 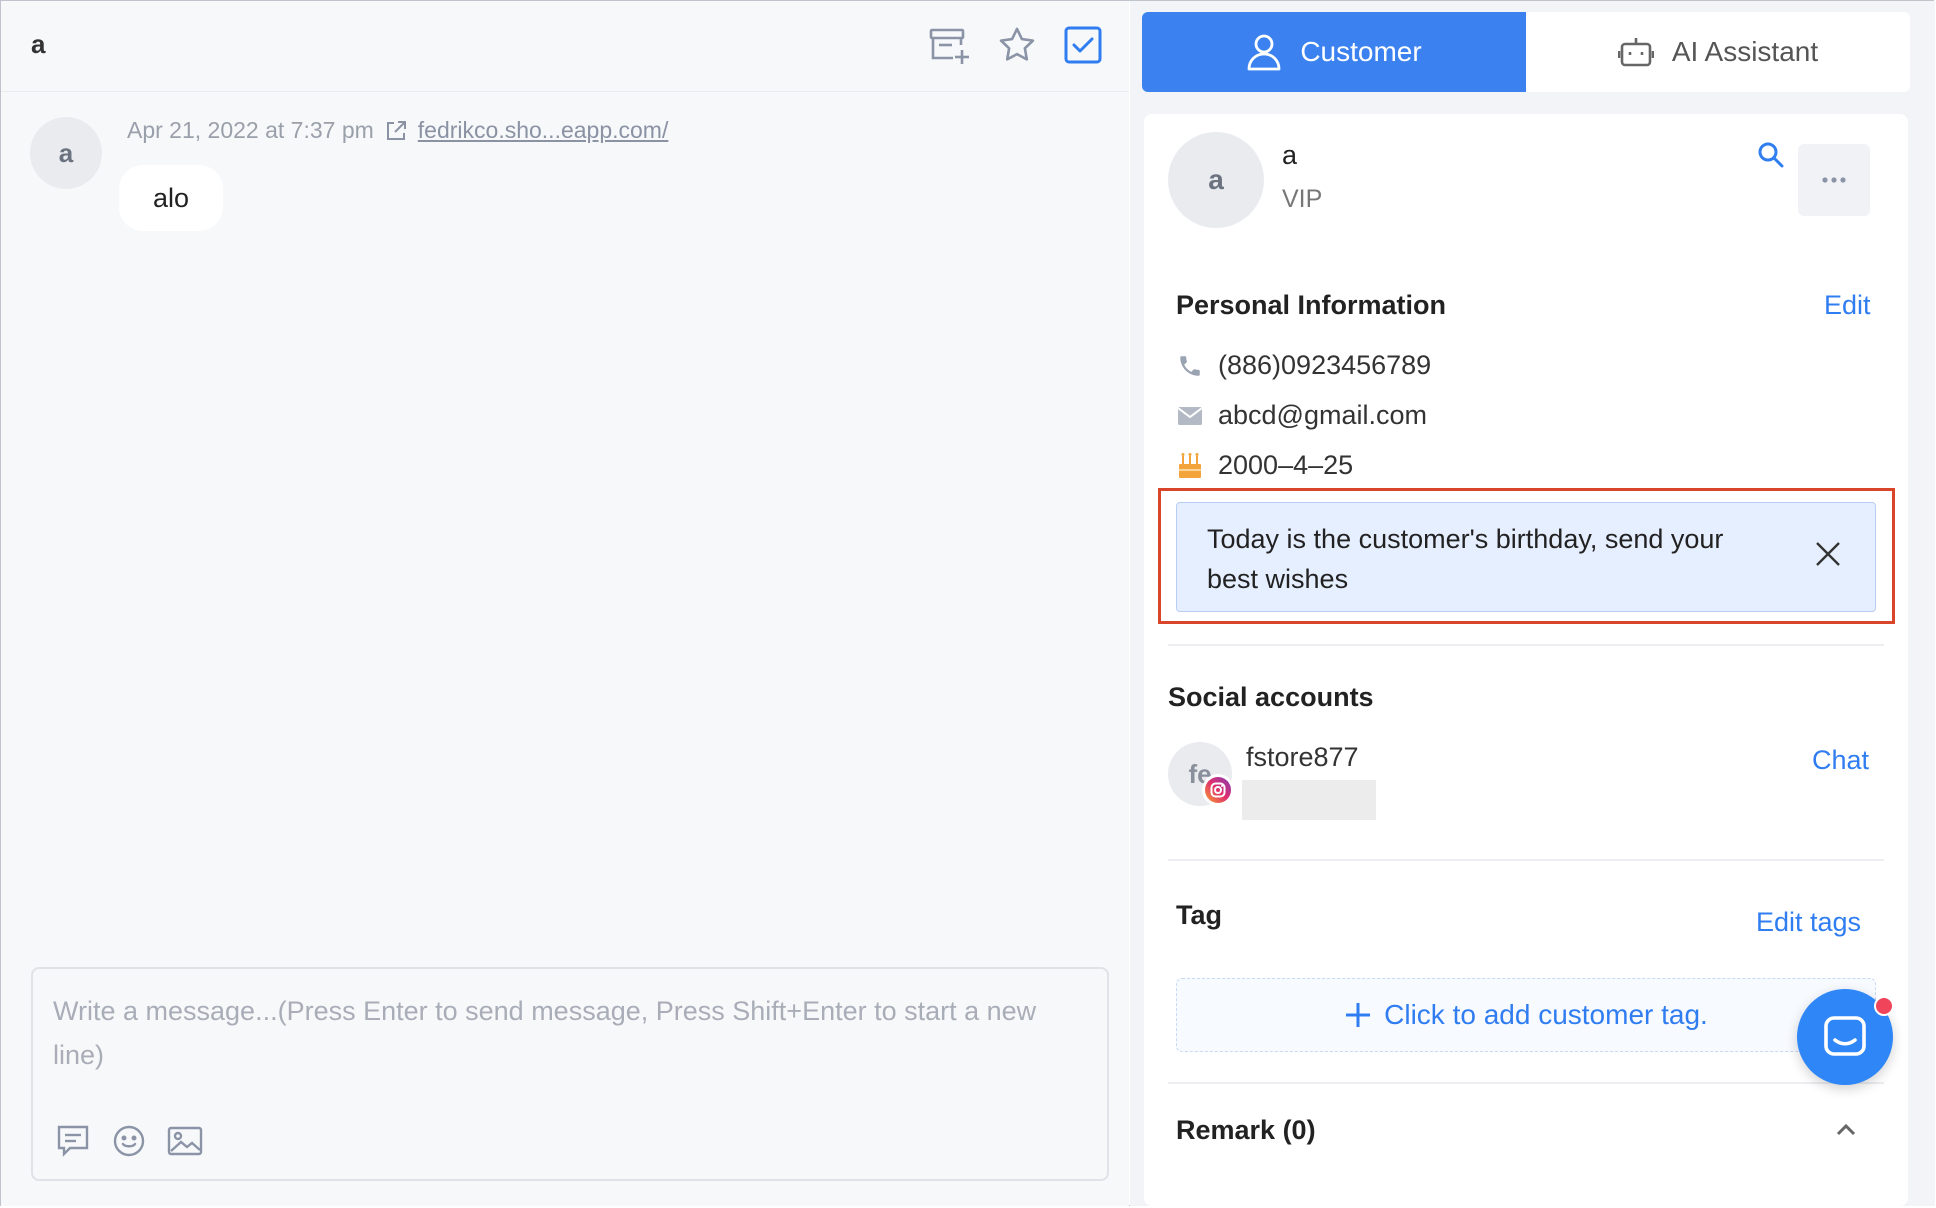 I want to click on conversation-title: a, so click(x=38, y=44).